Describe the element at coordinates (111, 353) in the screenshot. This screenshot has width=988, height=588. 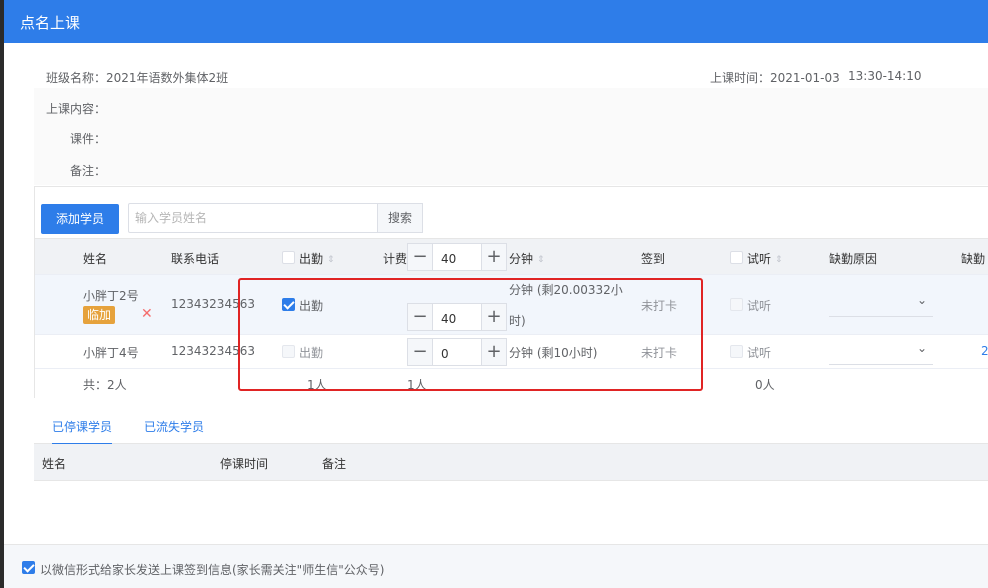
I see `student-name: 小胖丁4号` at that location.